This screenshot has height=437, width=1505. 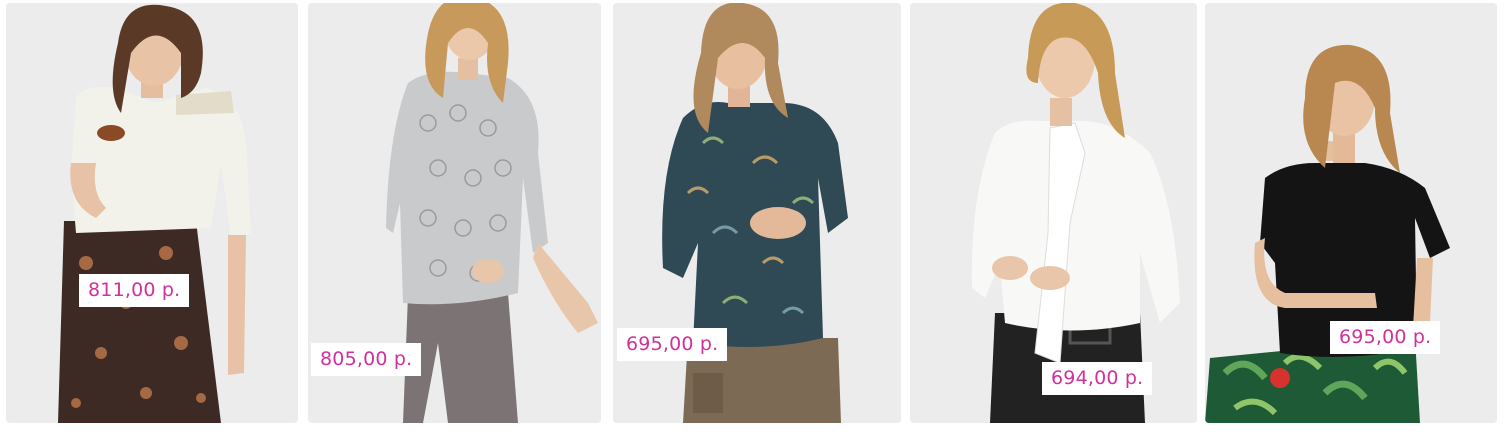 What do you see at coordinates (134, 290) in the screenshot?
I see `product-price: 811,00 р.` at bounding box center [134, 290].